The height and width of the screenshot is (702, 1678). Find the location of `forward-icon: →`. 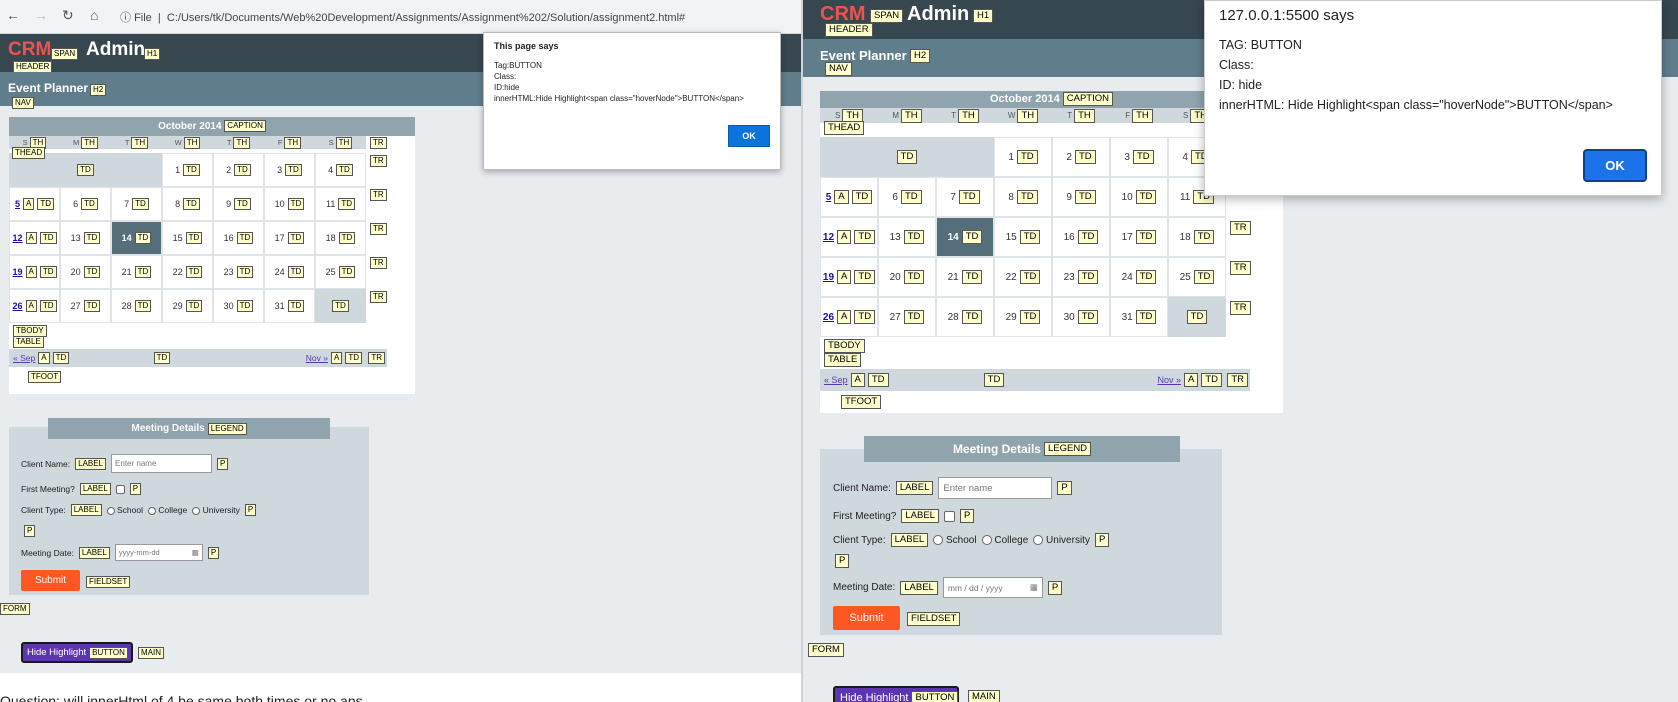

forward-icon: → is located at coordinates (41, 15).